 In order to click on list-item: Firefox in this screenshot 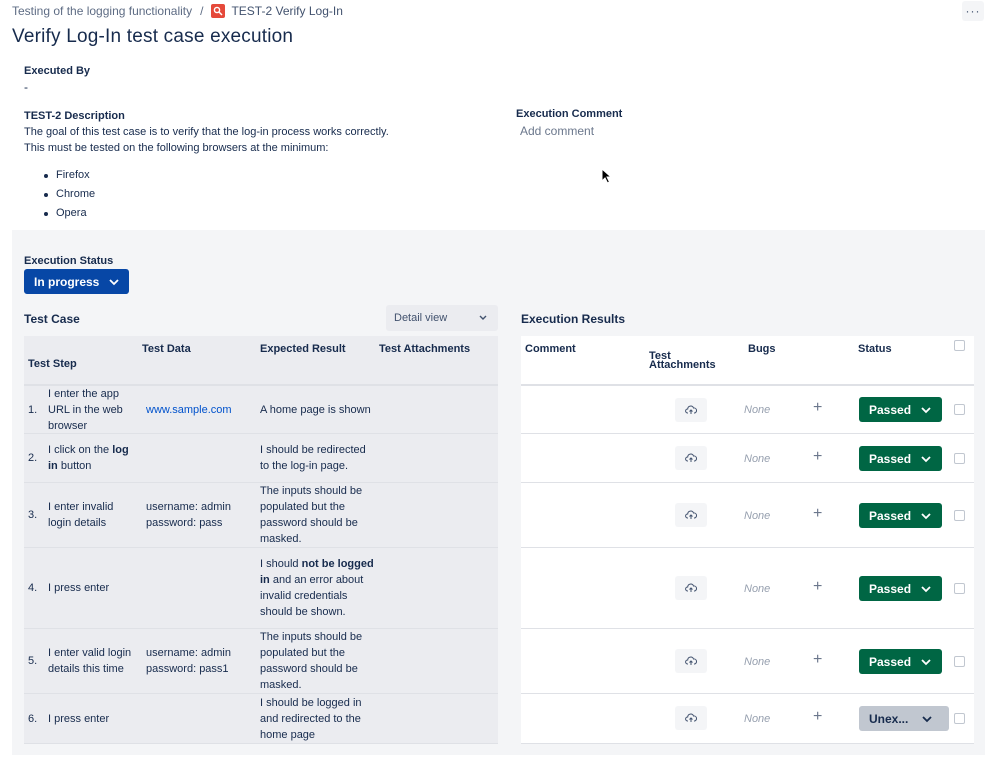, I will do `click(264, 175)`.